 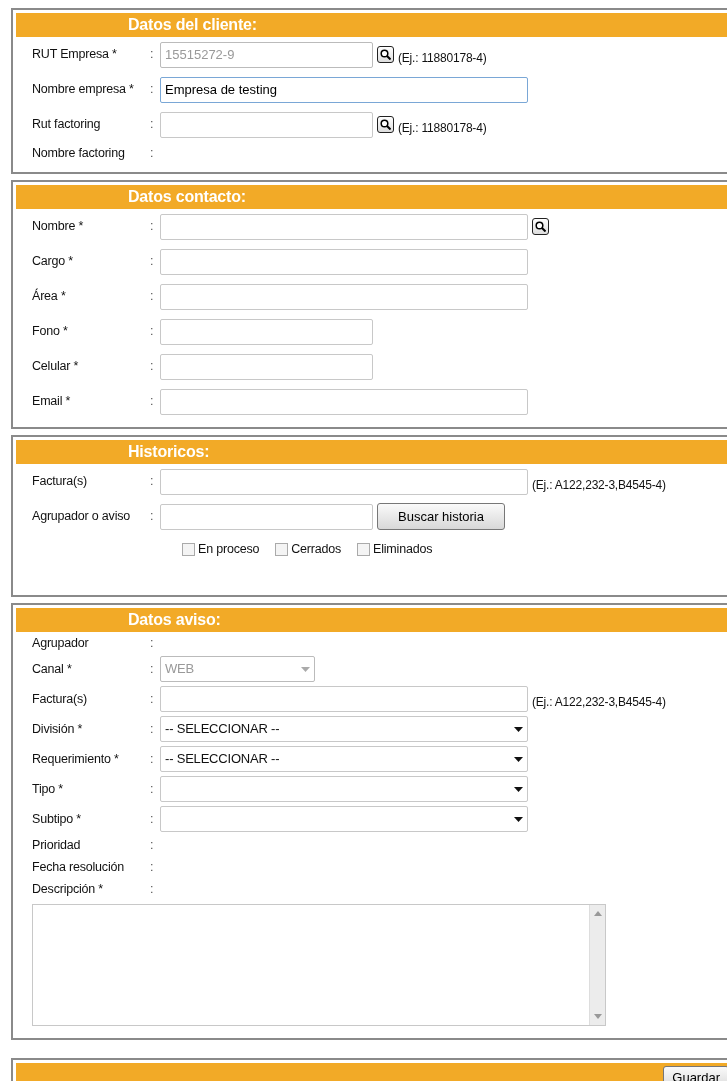 What do you see at coordinates (371, 452) in the screenshot?
I see `section-header: Historicos:` at bounding box center [371, 452].